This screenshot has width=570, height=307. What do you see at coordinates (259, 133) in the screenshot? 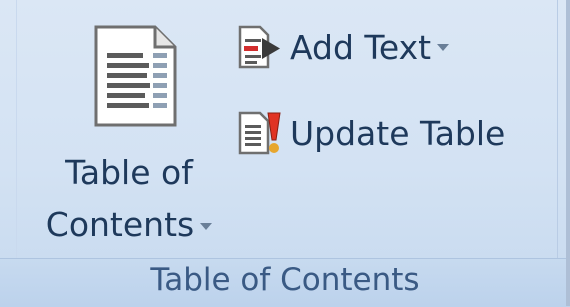
I see `update-table-icon` at bounding box center [259, 133].